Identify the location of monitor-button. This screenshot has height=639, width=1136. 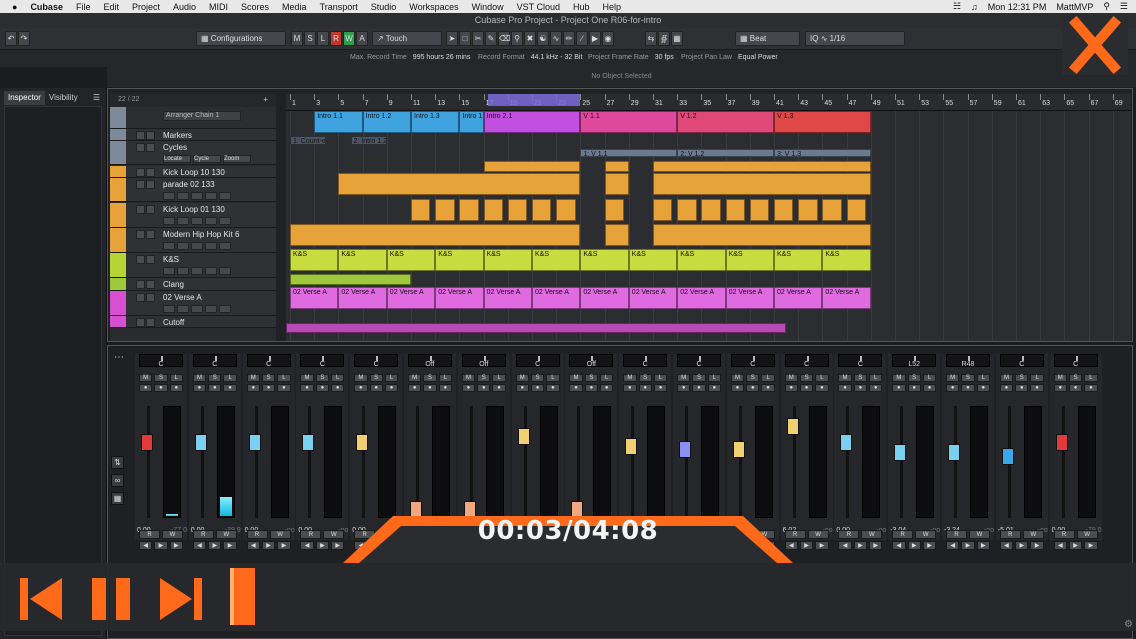
(197, 271).